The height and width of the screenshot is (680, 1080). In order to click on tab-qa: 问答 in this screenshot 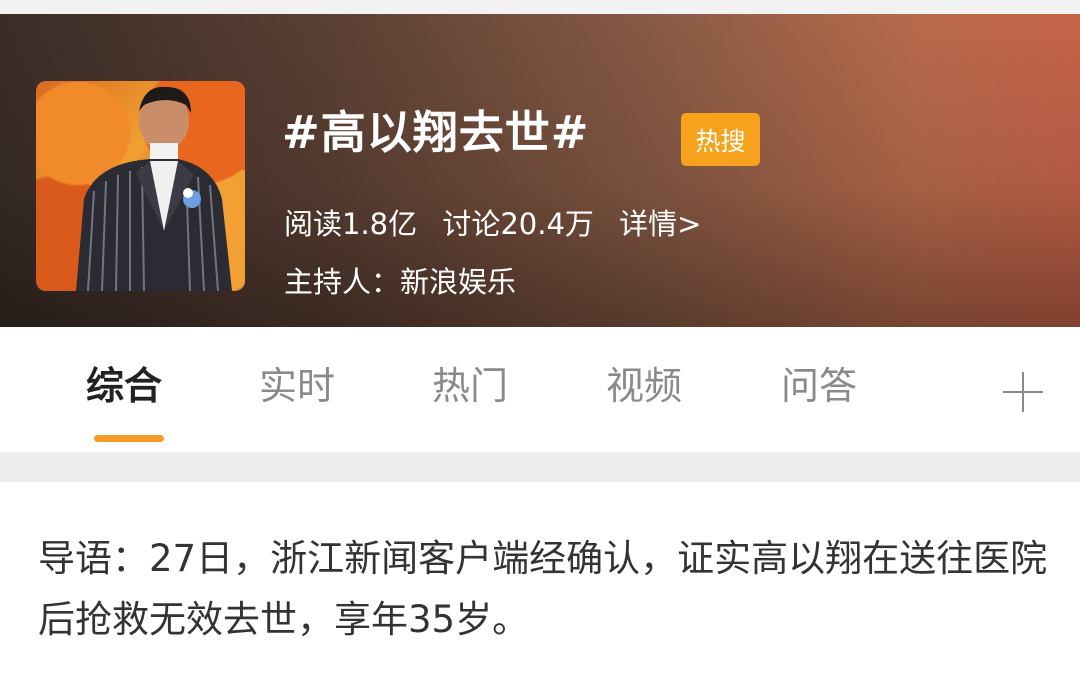, I will do `click(819, 386)`.